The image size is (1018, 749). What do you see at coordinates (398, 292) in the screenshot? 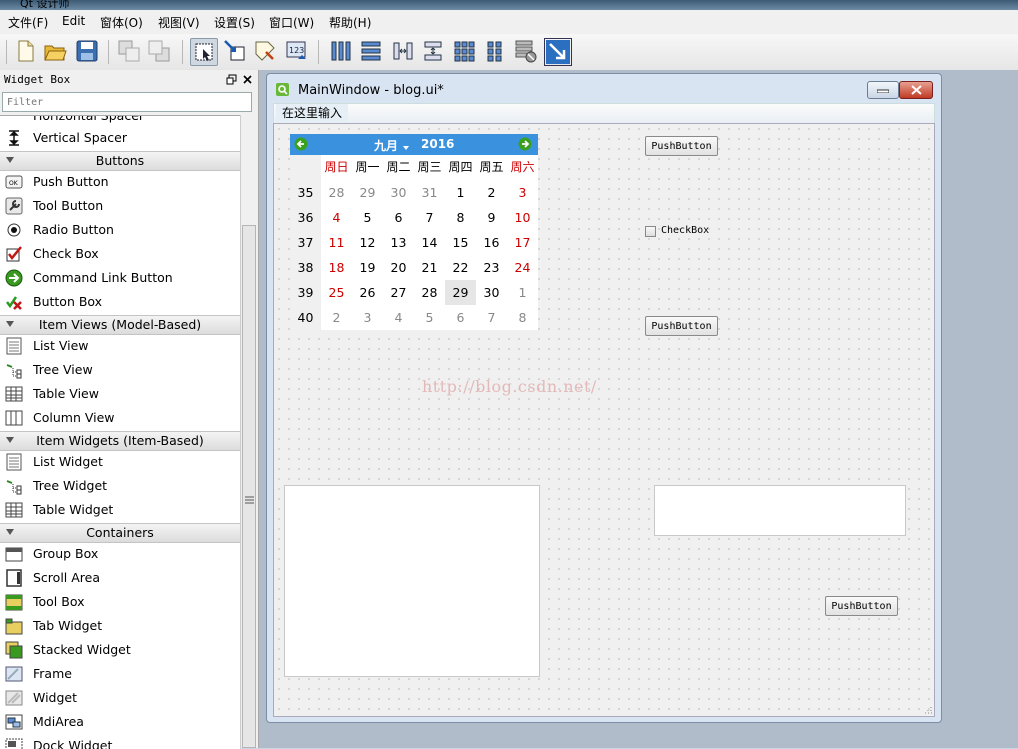
I see `calendar-day: 27` at bounding box center [398, 292].